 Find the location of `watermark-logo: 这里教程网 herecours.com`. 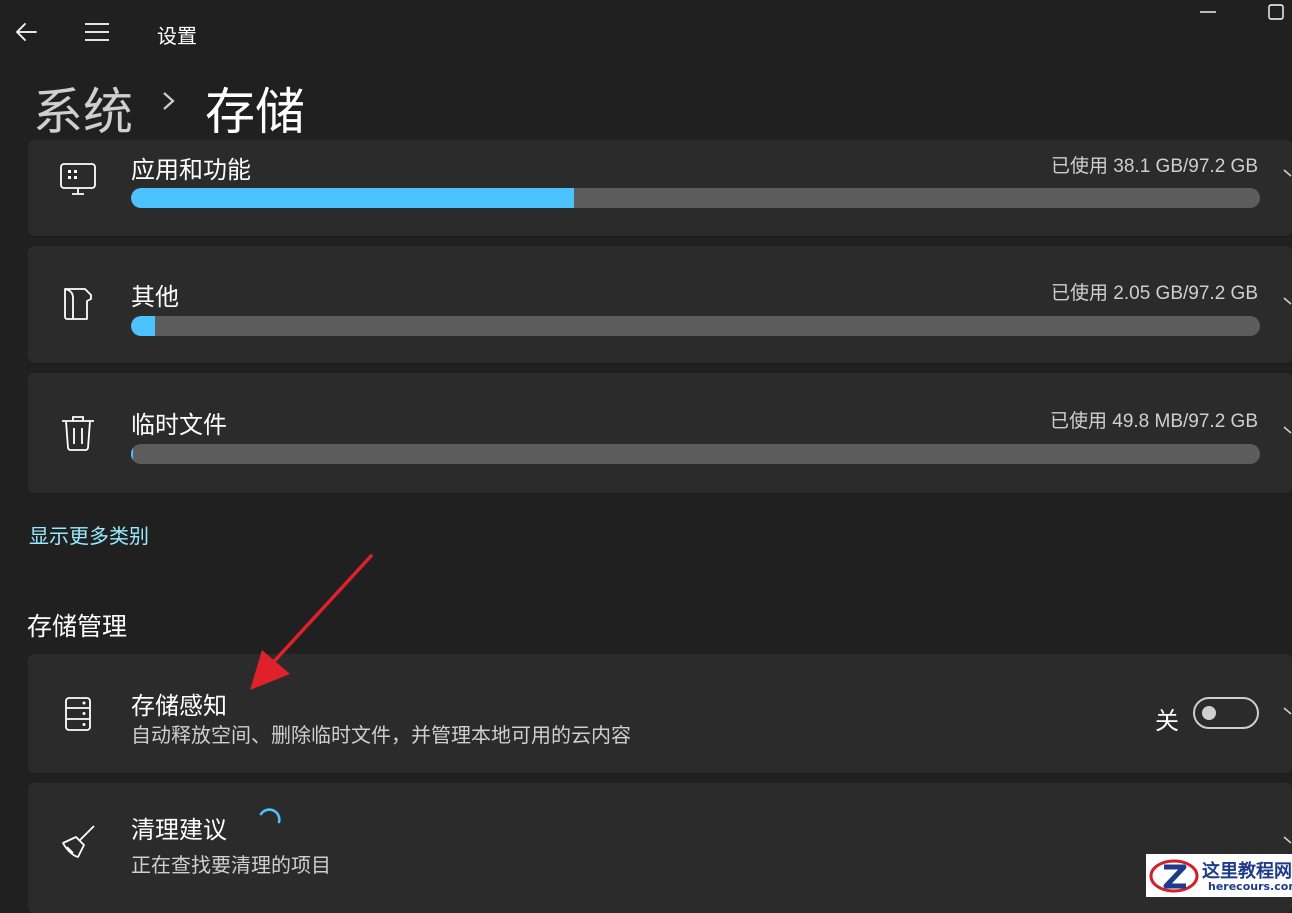

watermark-logo: 这里教程网 herecours.com is located at coordinates (1219, 875).